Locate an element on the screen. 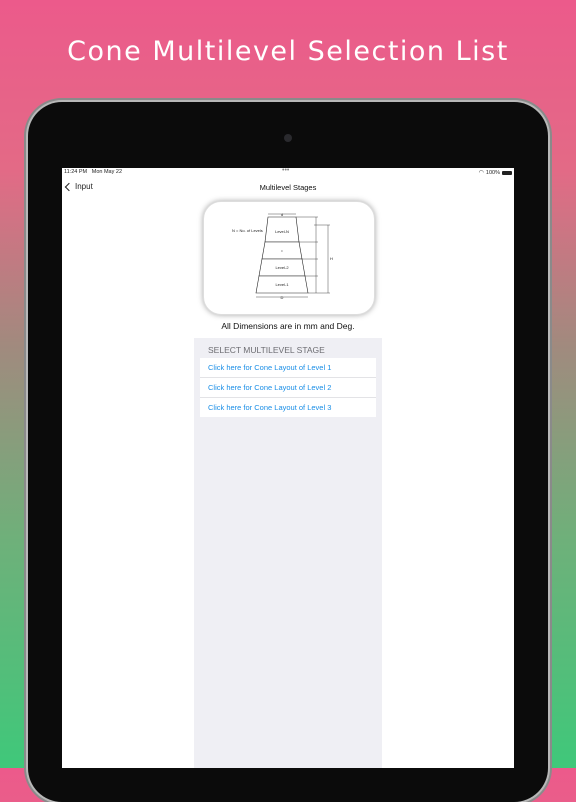 The height and width of the screenshot is (802, 576). status-bar: 11:24 PM Mon May 22 ••• ◠ 100% is located at coordinates (288, 172).